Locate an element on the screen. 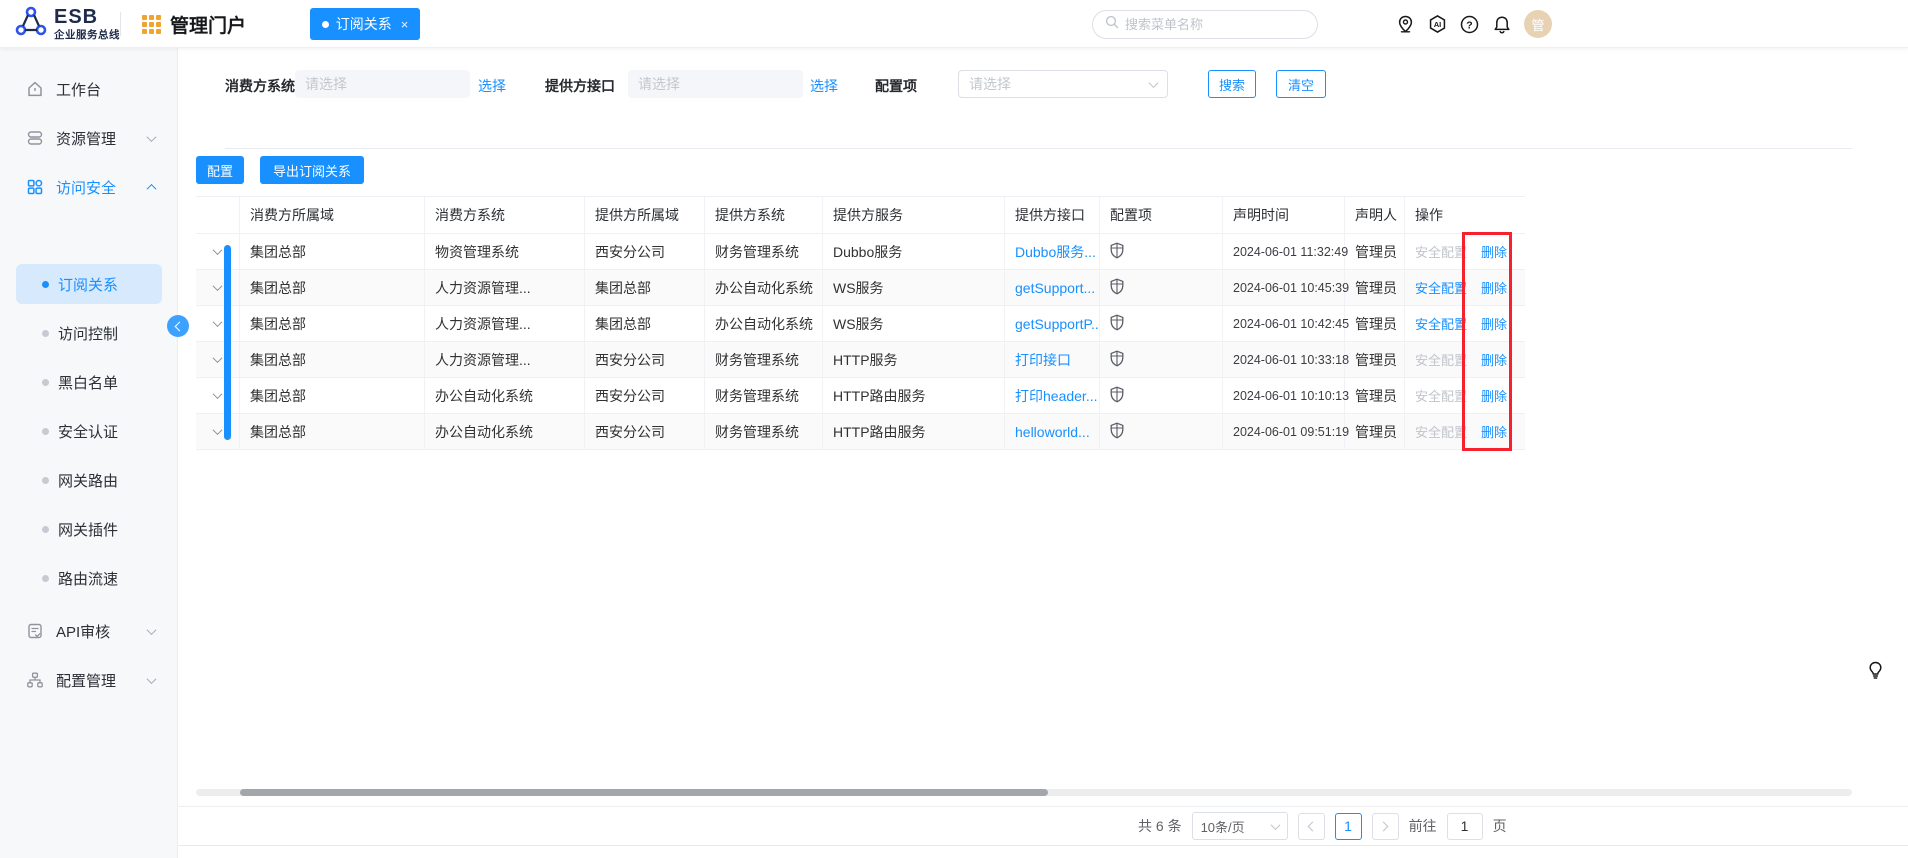  sidebar-subitem-blackwhite-list: 黑白名单 is located at coordinates (89, 382).